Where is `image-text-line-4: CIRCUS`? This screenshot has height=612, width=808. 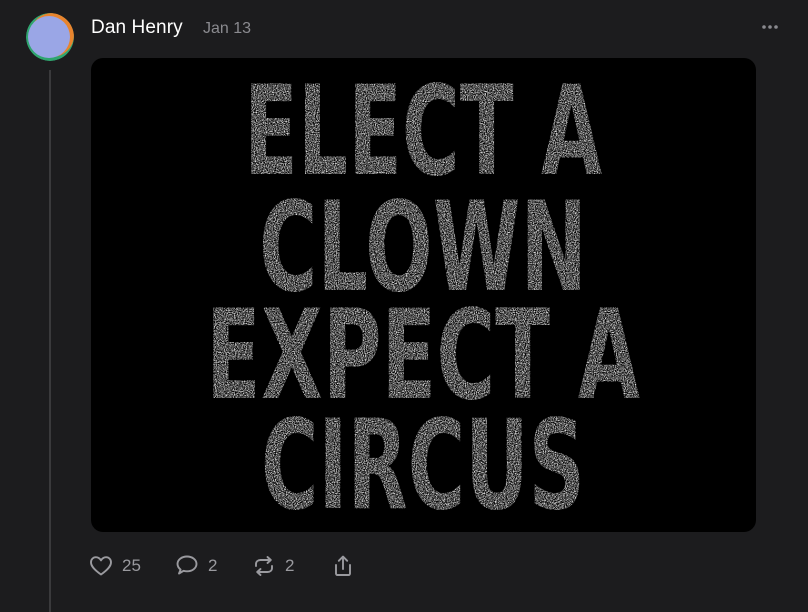 image-text-line-4: CIRCUS is located at coordinates (423, 463).